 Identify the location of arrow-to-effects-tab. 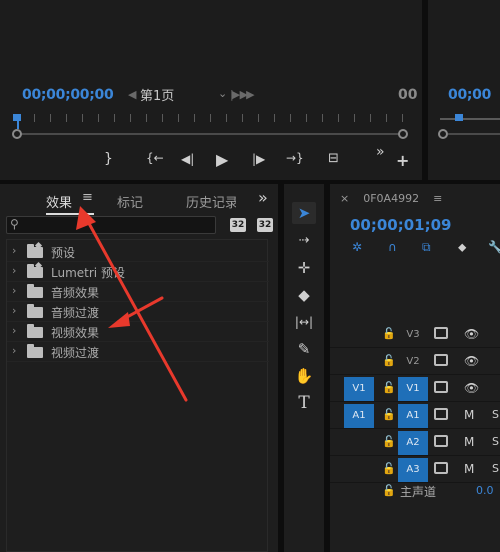
(132, 304).